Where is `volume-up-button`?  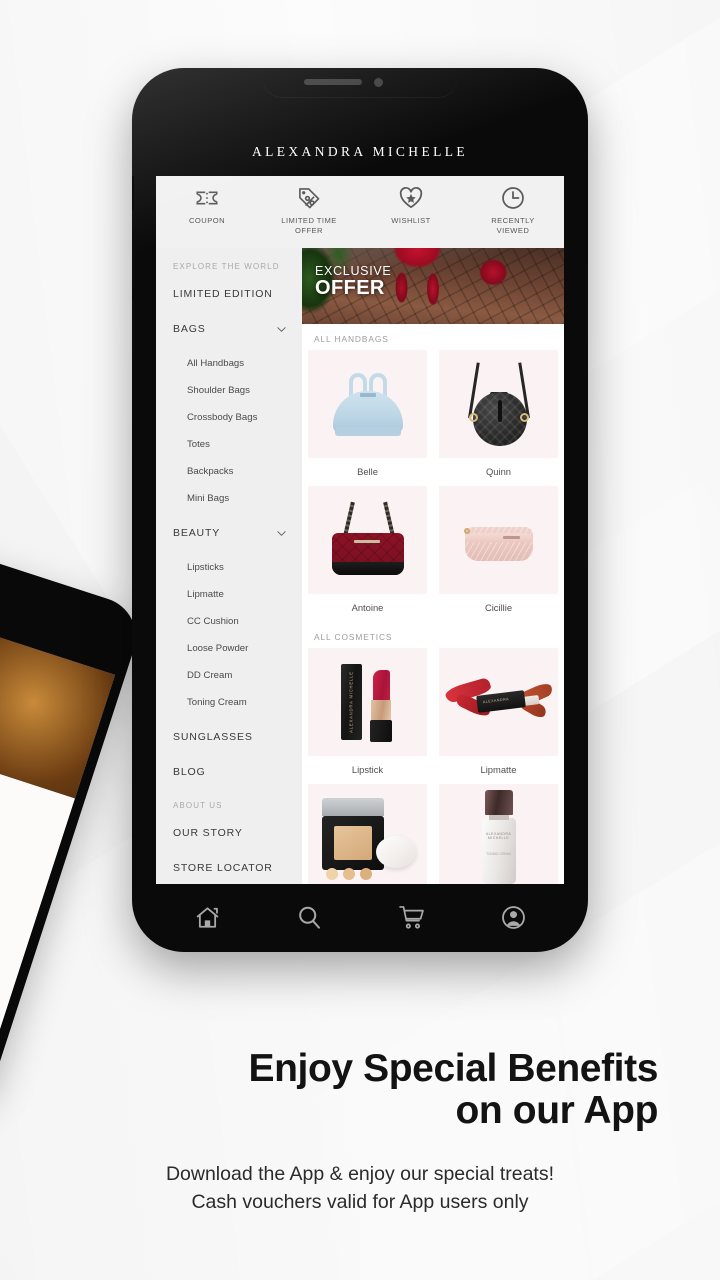 volume-up-button is located at coordinates (133, 259).